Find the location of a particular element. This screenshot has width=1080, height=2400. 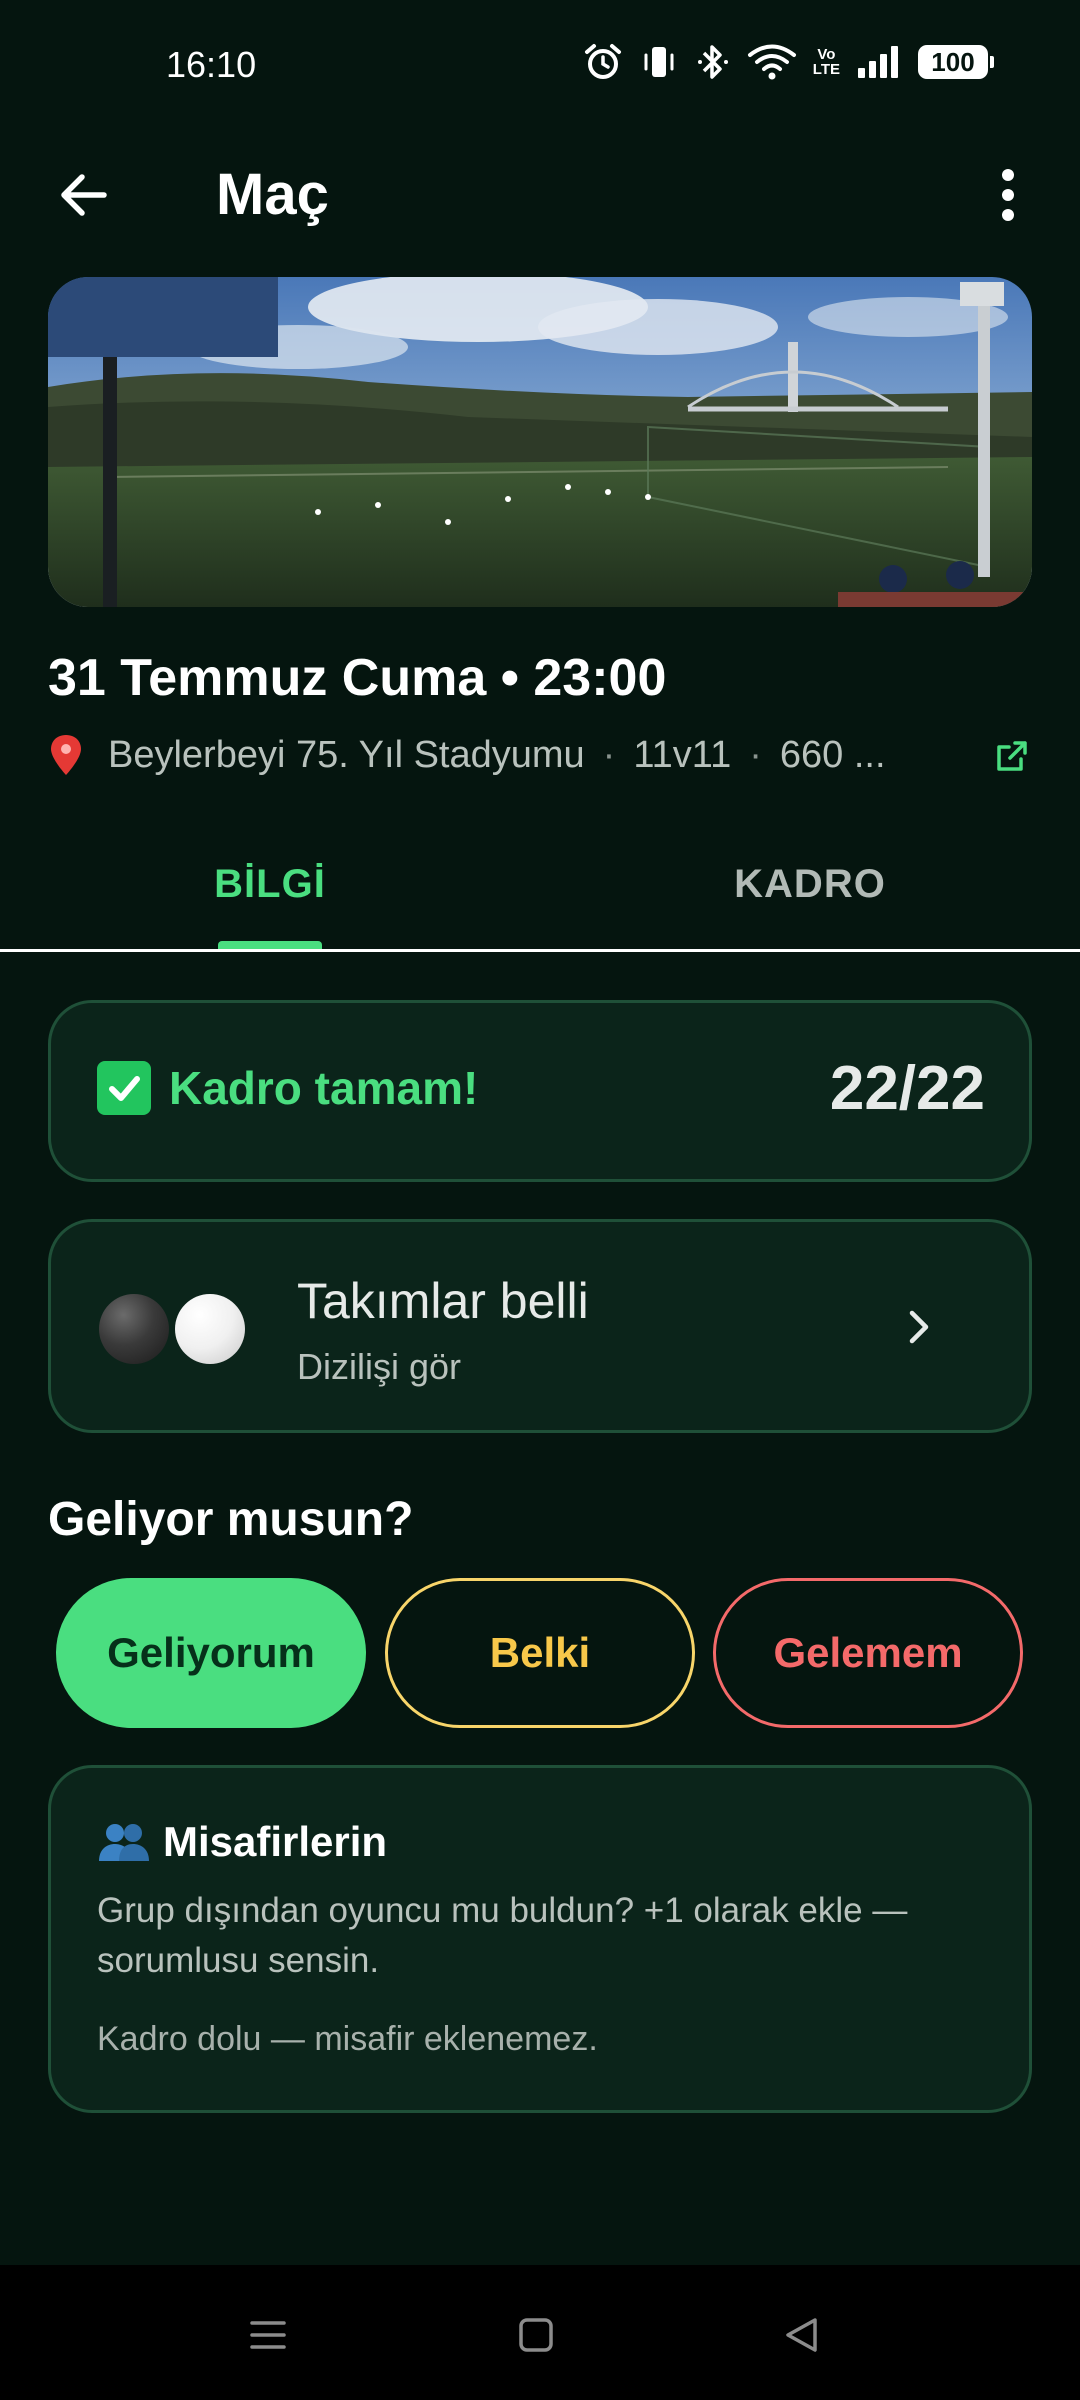

system-nav-bar is located at coordinates (540, 2332).